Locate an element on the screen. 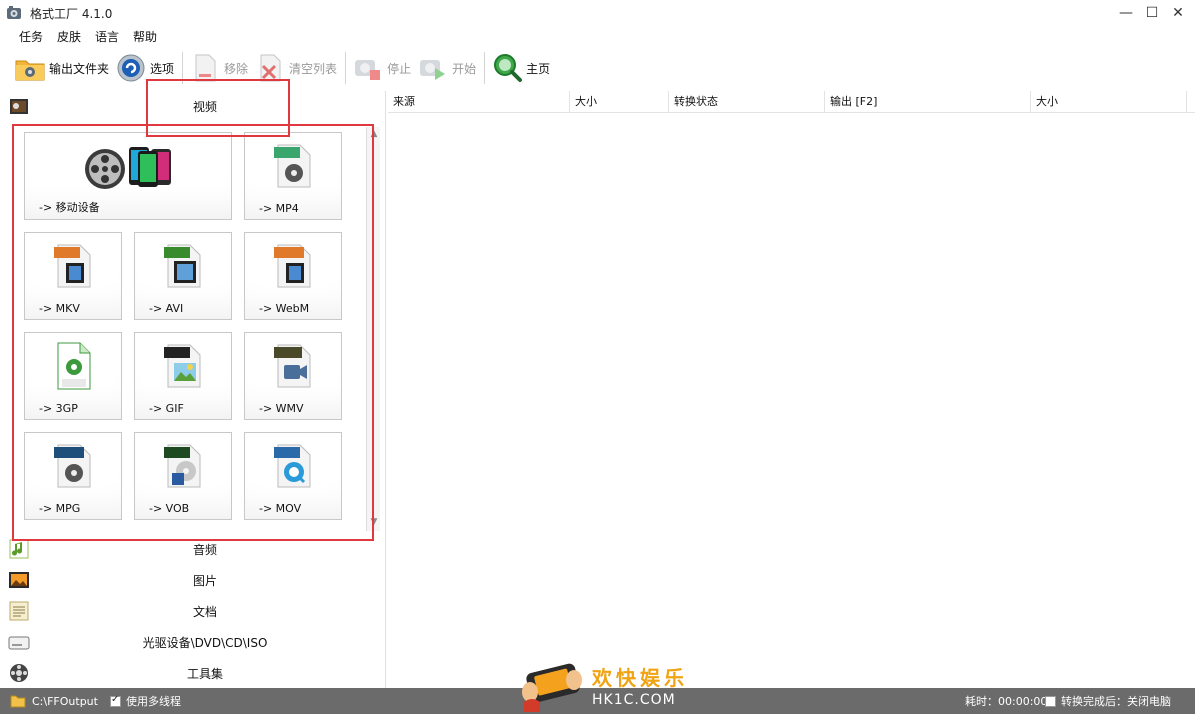 This screenshot has height=714, width=1195. stop-button: 停止 is located at coordinates (381, 68).